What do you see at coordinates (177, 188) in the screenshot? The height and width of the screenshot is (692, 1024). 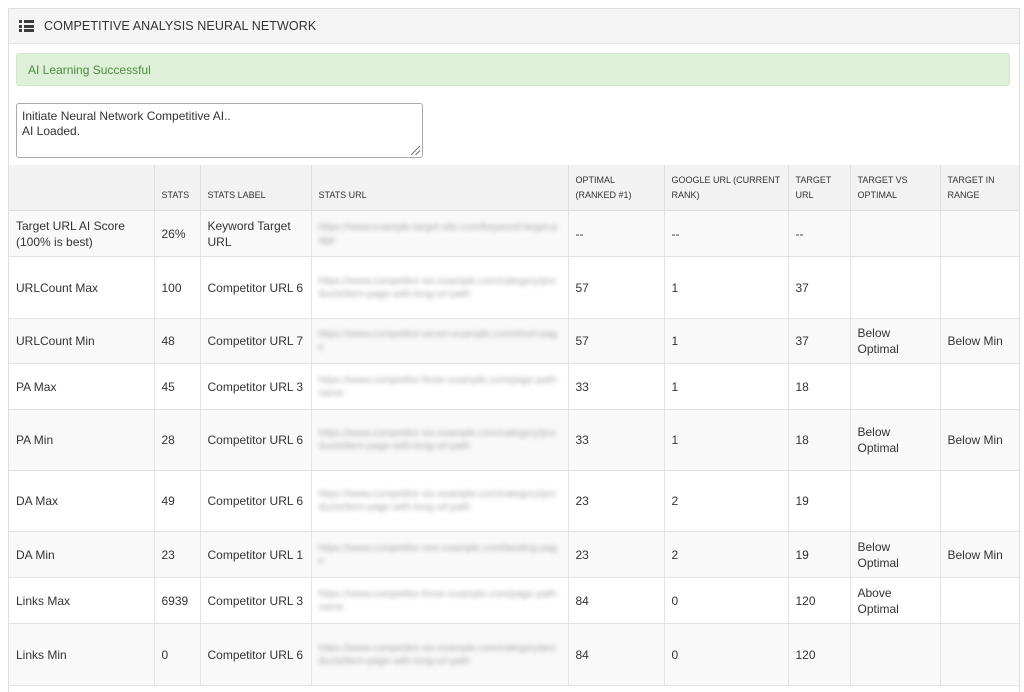 I see `column-header: STATS` at bounding box center [177, 188].